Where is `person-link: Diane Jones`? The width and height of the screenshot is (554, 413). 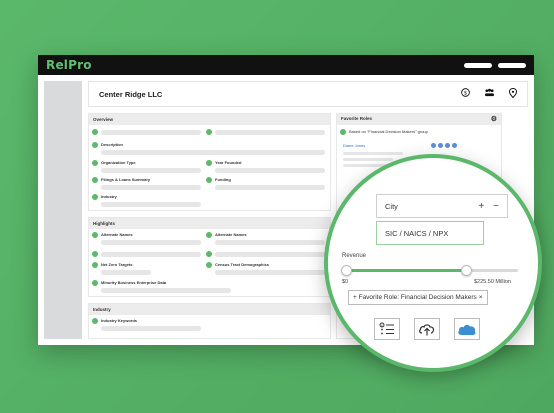
person-link: Diane Jones is located at coordinates (354, 145).